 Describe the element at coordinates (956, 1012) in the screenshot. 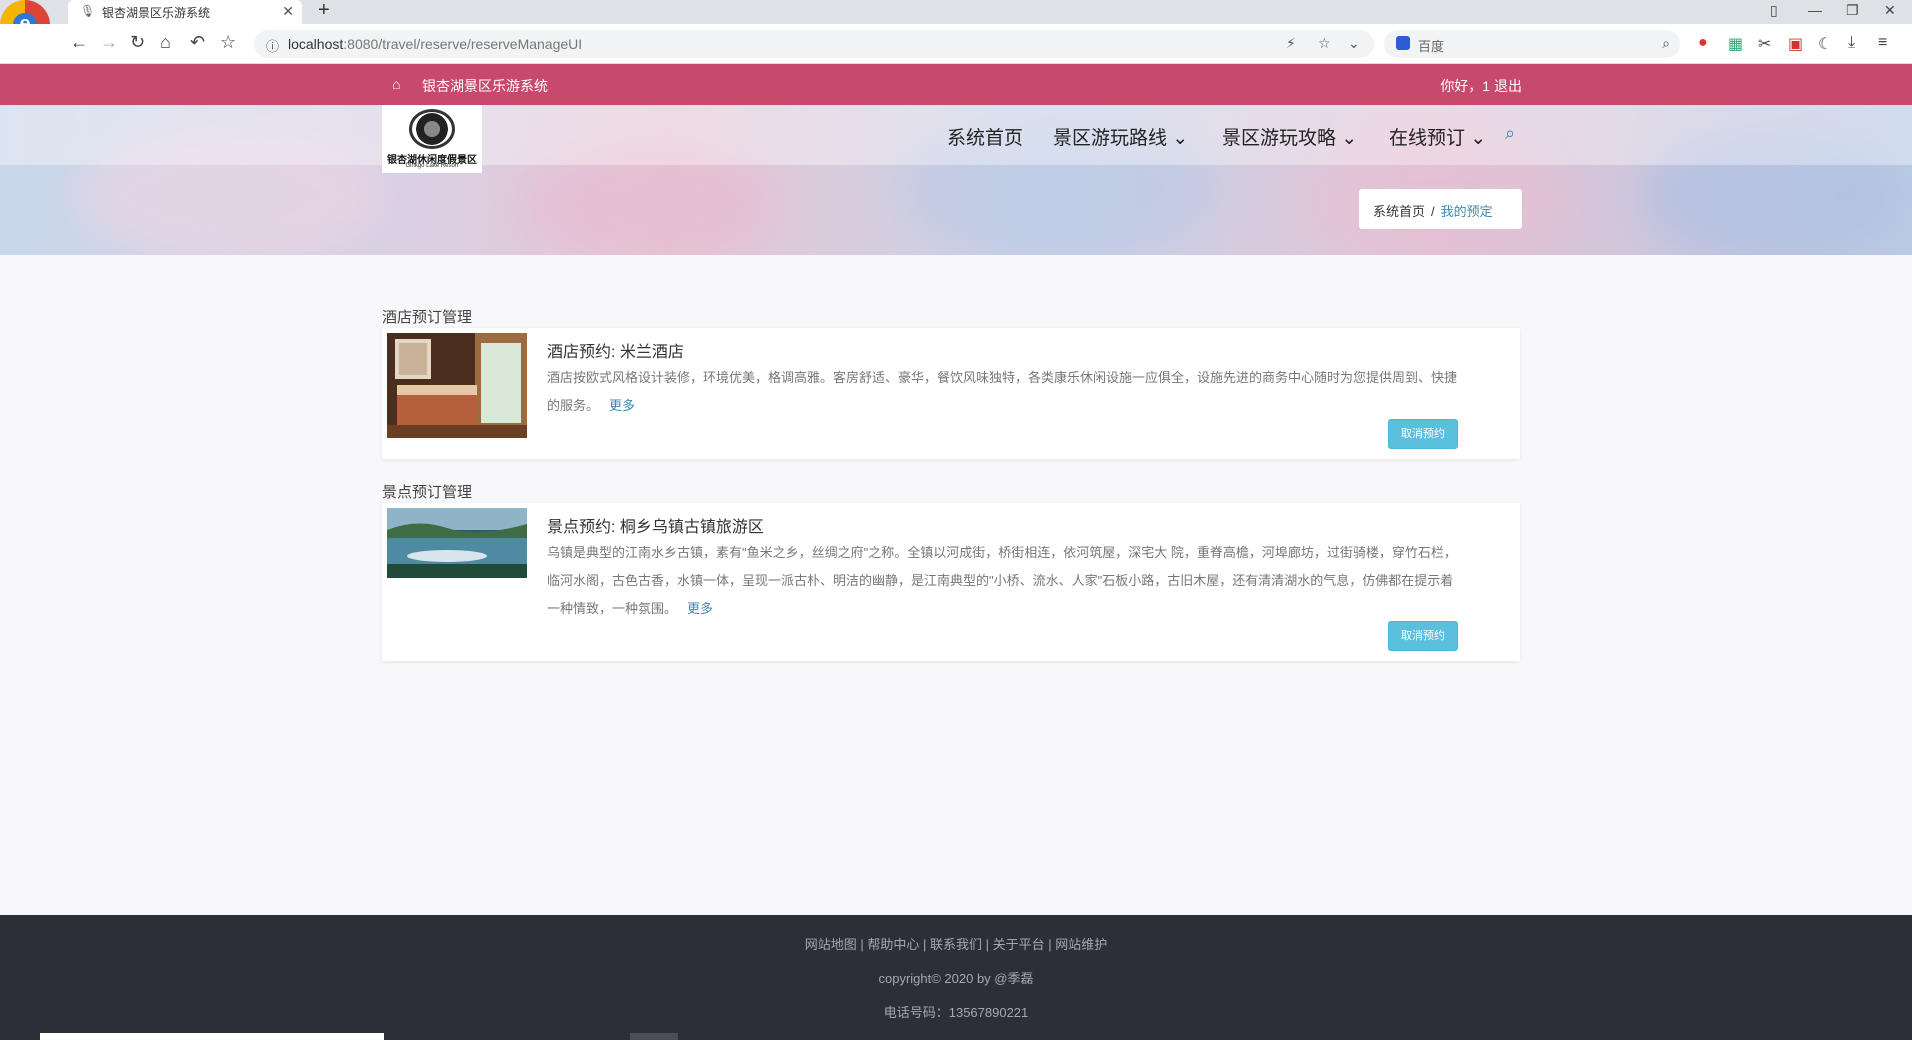

I see `footer-phone: 电话号码：13567890221` at that location.